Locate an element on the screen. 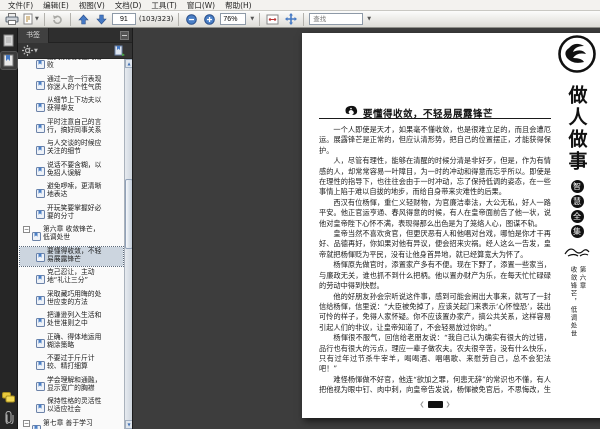 This screenshot has width=600, height=429. paperclip-icon is located at coordinates (9, 417).